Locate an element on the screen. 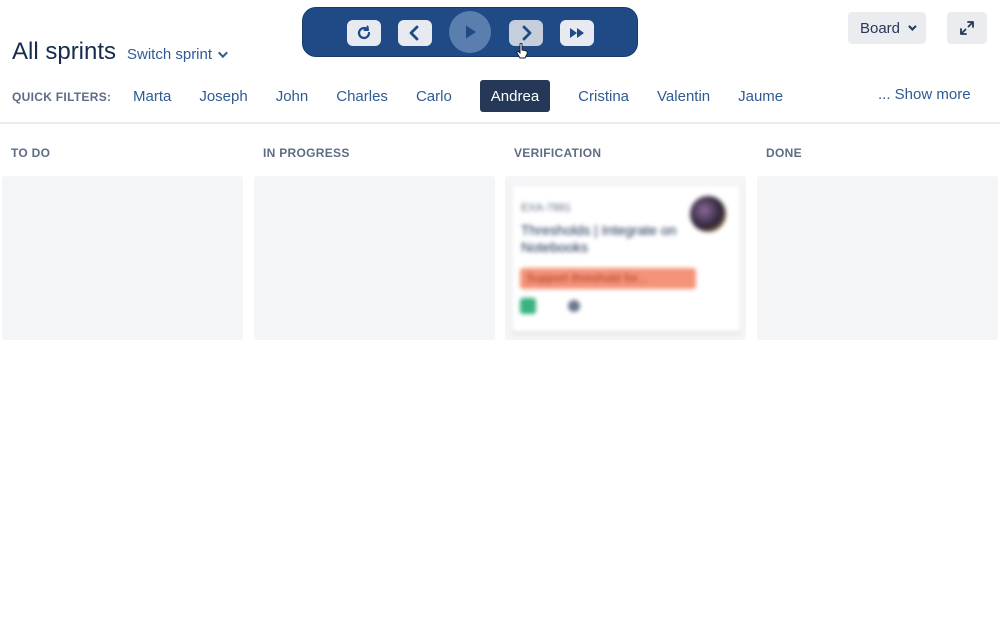  avatar is located at coordinates (708, 214).